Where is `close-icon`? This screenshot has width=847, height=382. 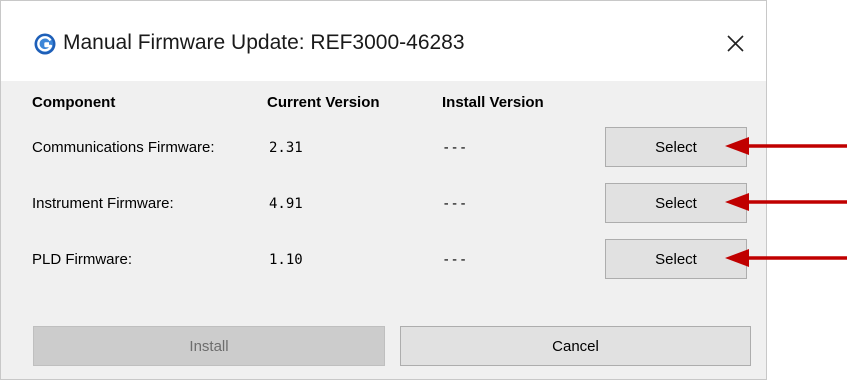
close-icon is located at coordinates (735, 44).